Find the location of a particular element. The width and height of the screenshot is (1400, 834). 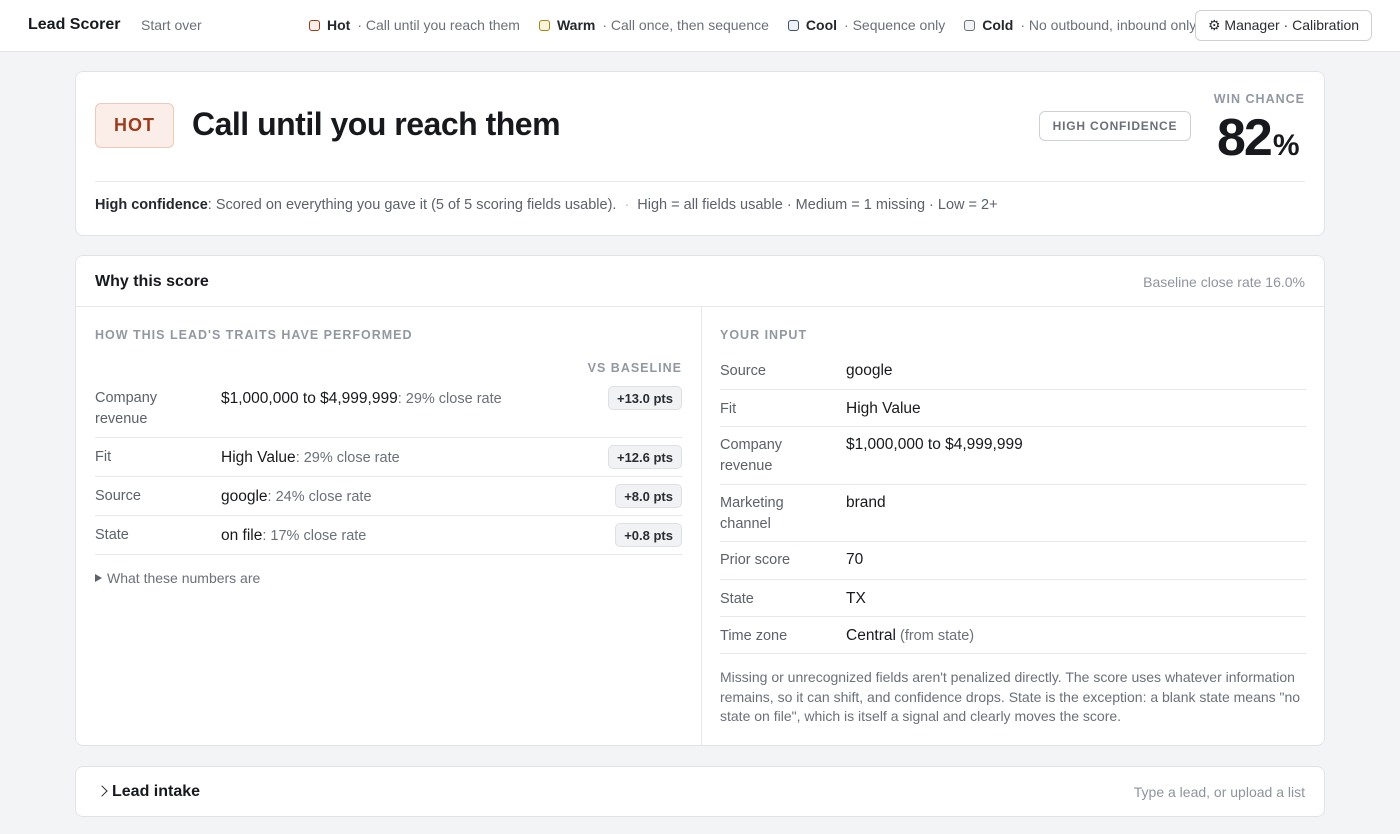

legend-item-cool: Cool · Sequence only is located at coordinates (866, 25).